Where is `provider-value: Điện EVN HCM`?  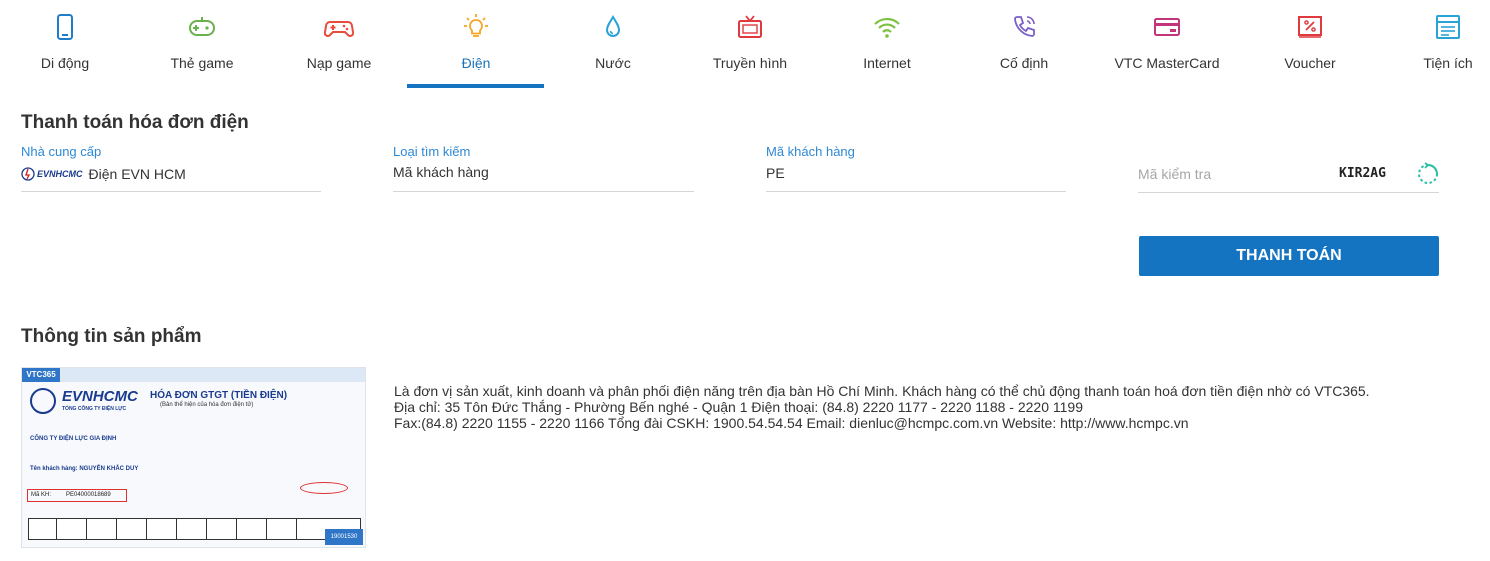 provider-value: Điện EVN HCM is located at coordinates (137, 174).